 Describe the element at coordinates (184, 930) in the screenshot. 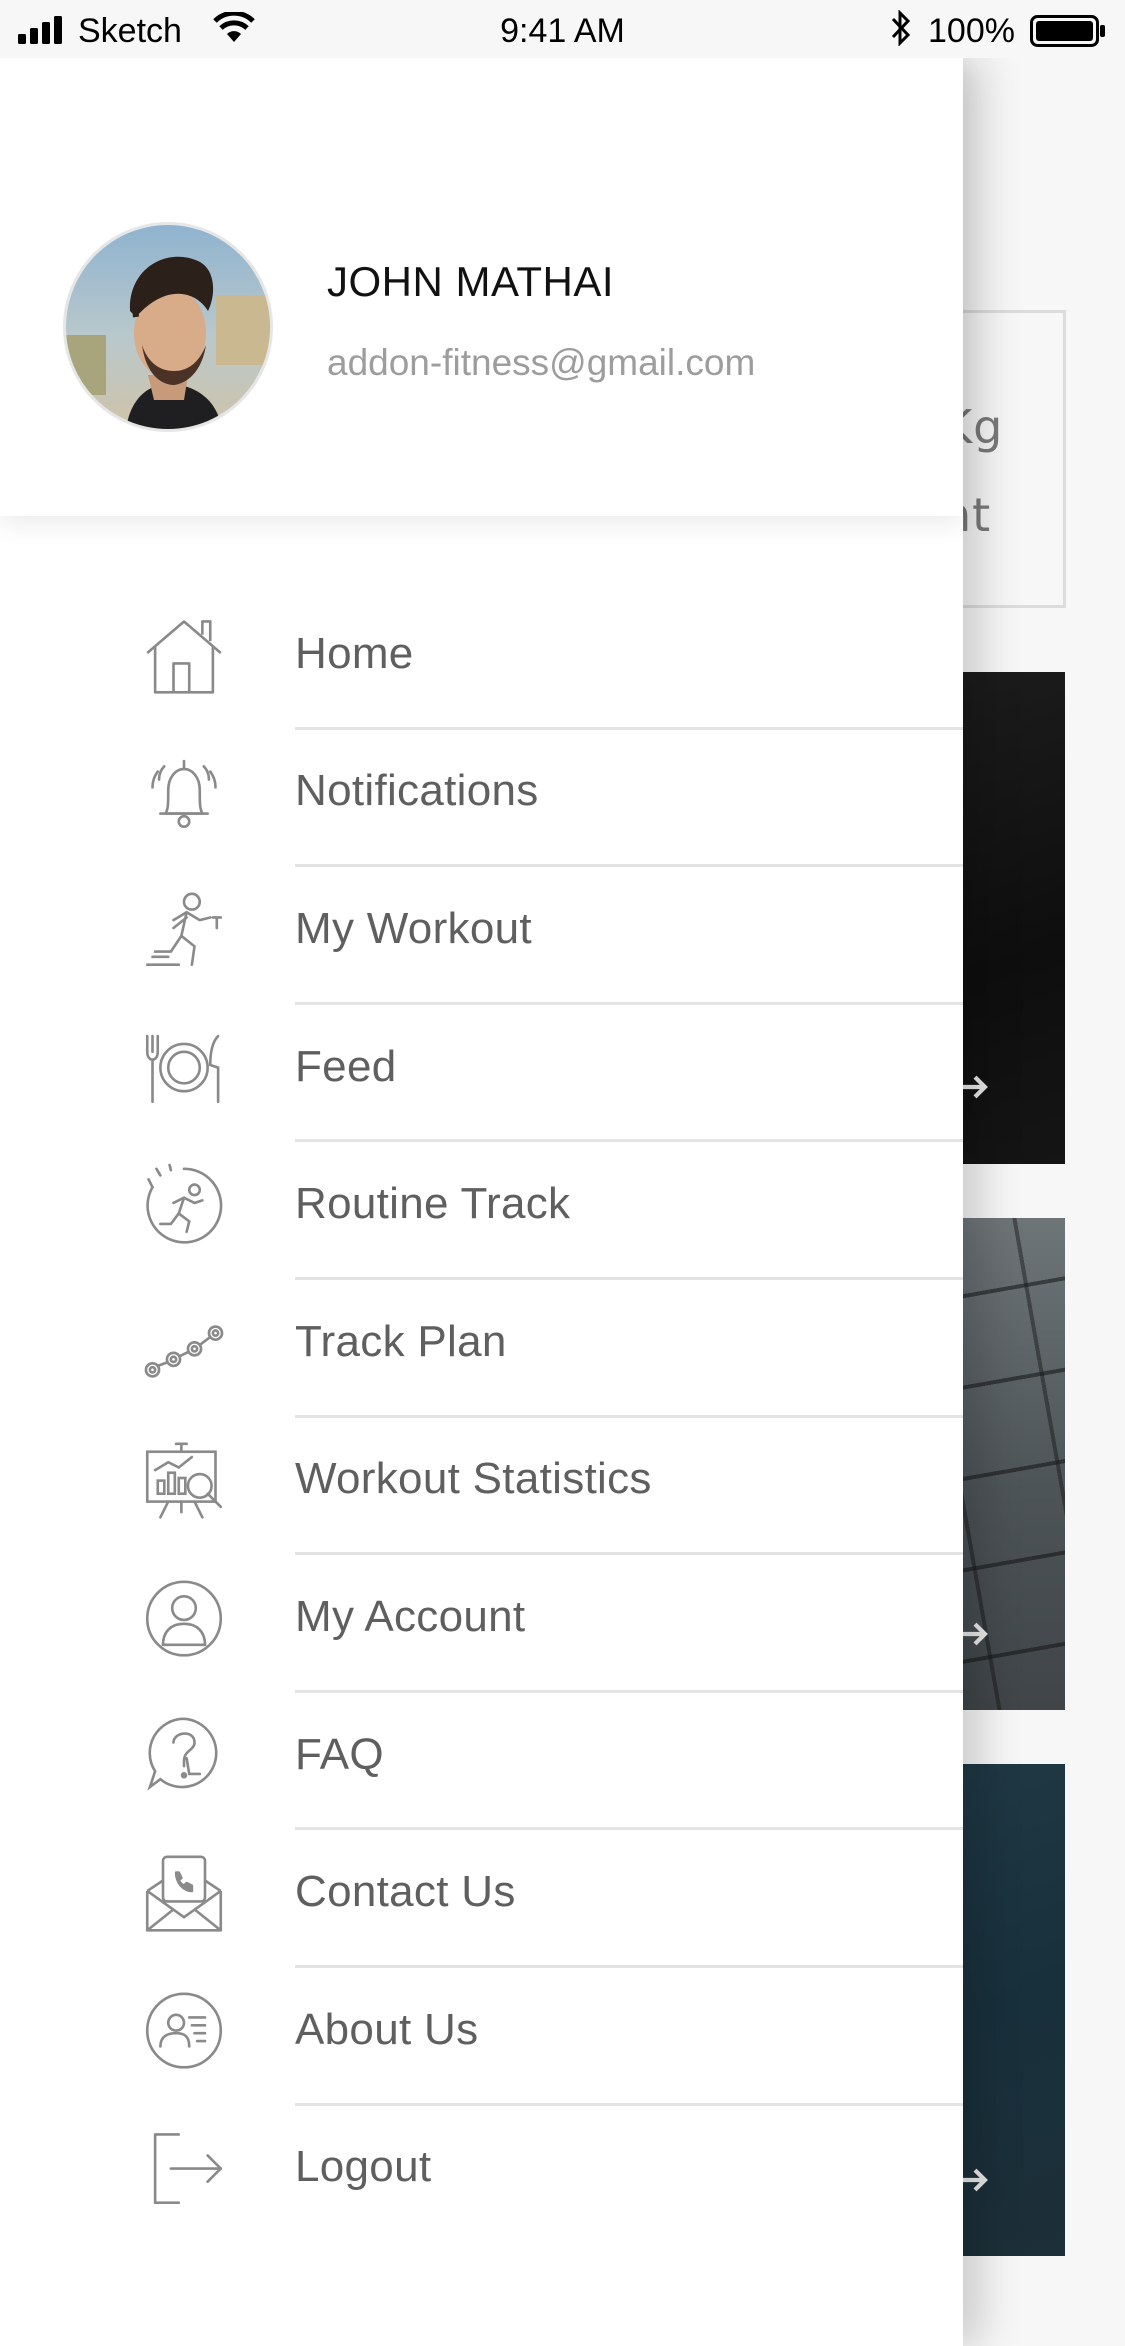

I see `runner-icon` at that location.